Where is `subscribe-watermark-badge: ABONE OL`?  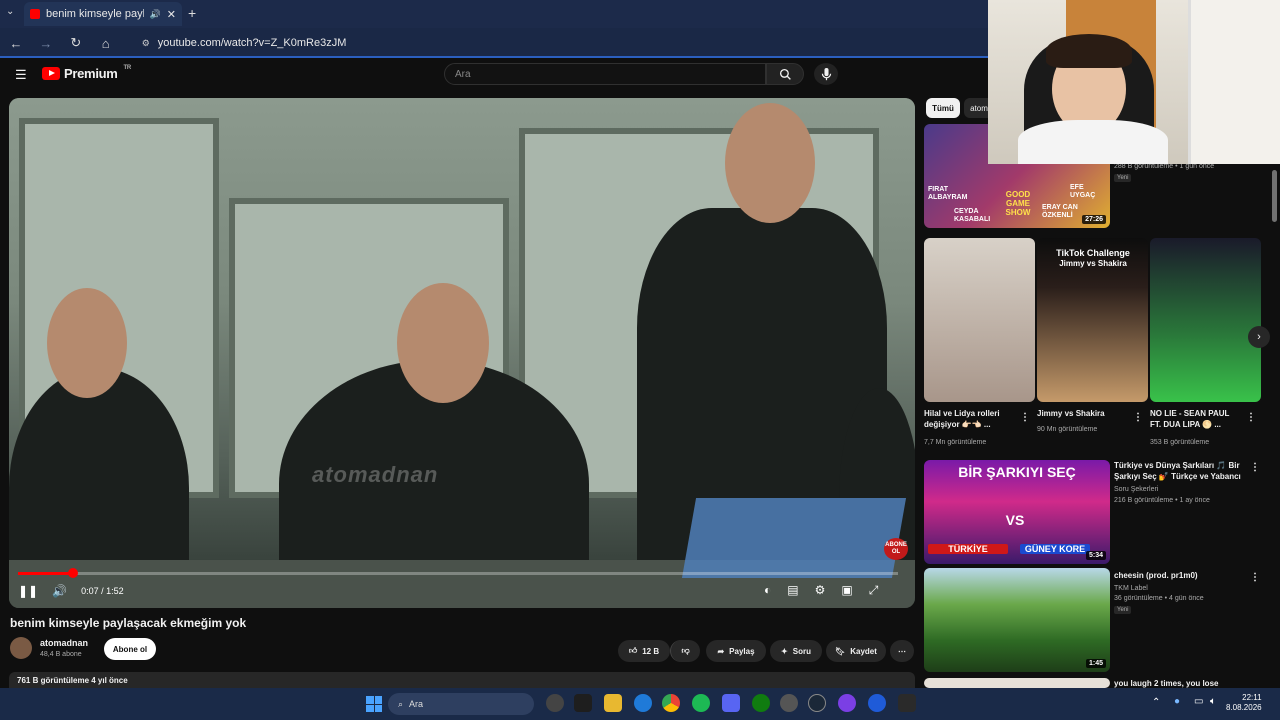
subscribe-watermark-badge: ABONE OL is located at coordinates (896, 549).